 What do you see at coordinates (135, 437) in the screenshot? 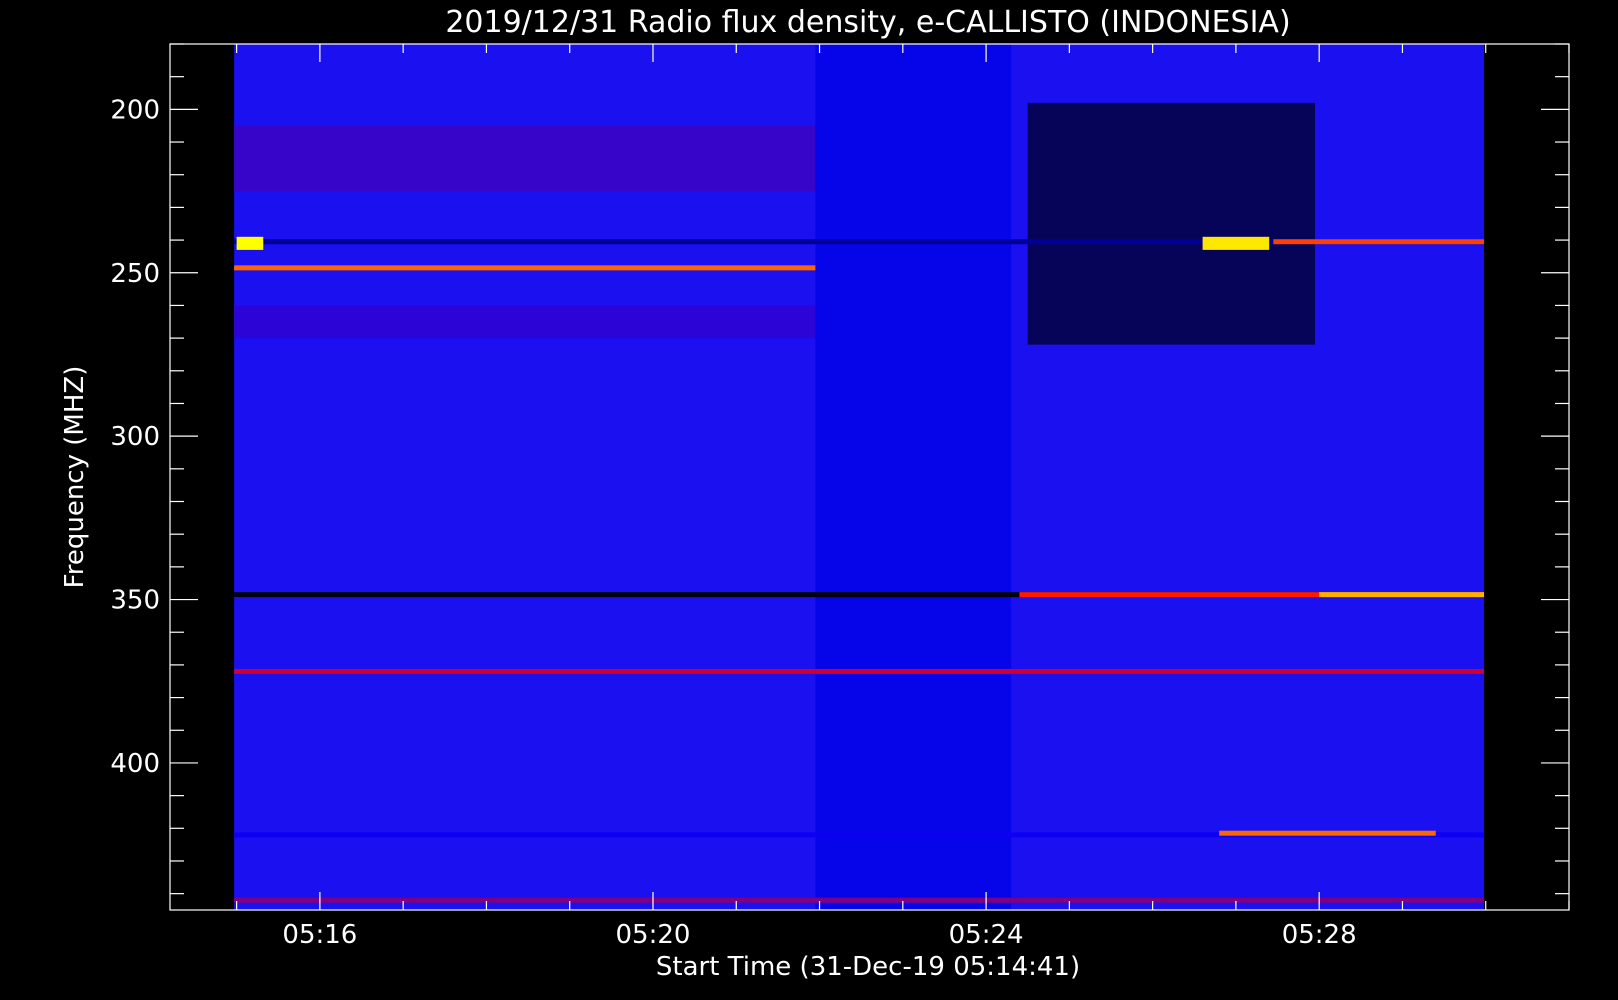
I see `y-tick-label-2: 300` at bounding box center [135, 437].